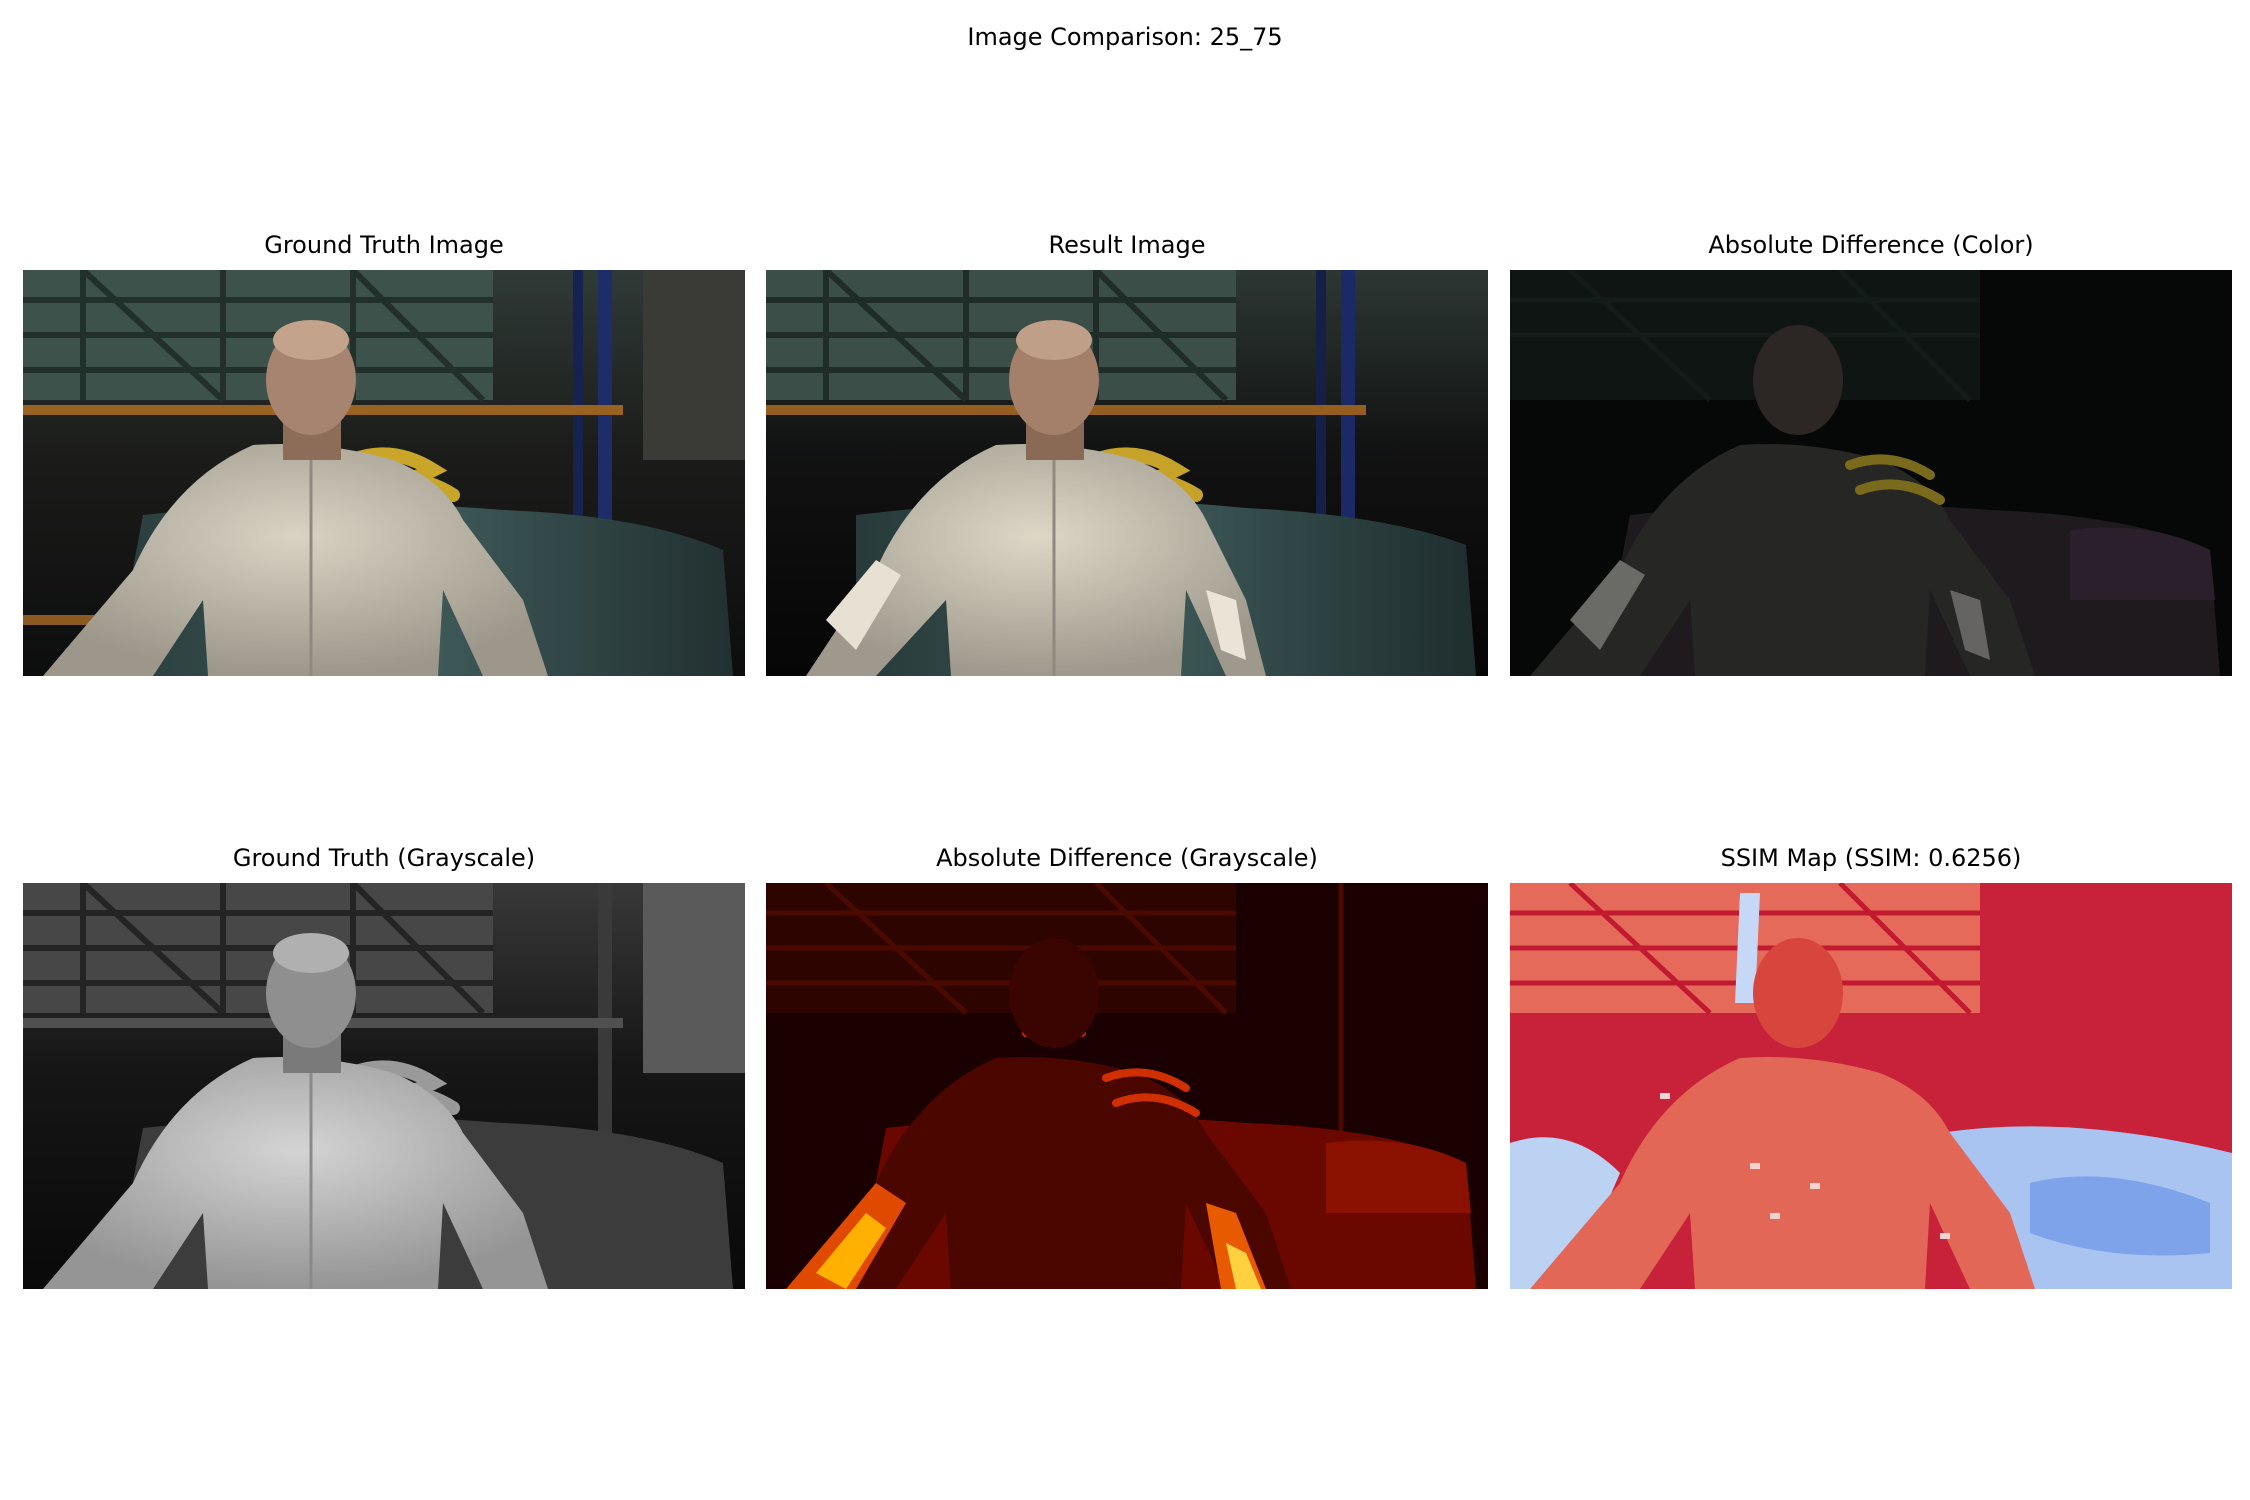 The width and height of the screenshot is (2250, 1500). I want to click on panel-title: Result Image, so click(1127, 245).